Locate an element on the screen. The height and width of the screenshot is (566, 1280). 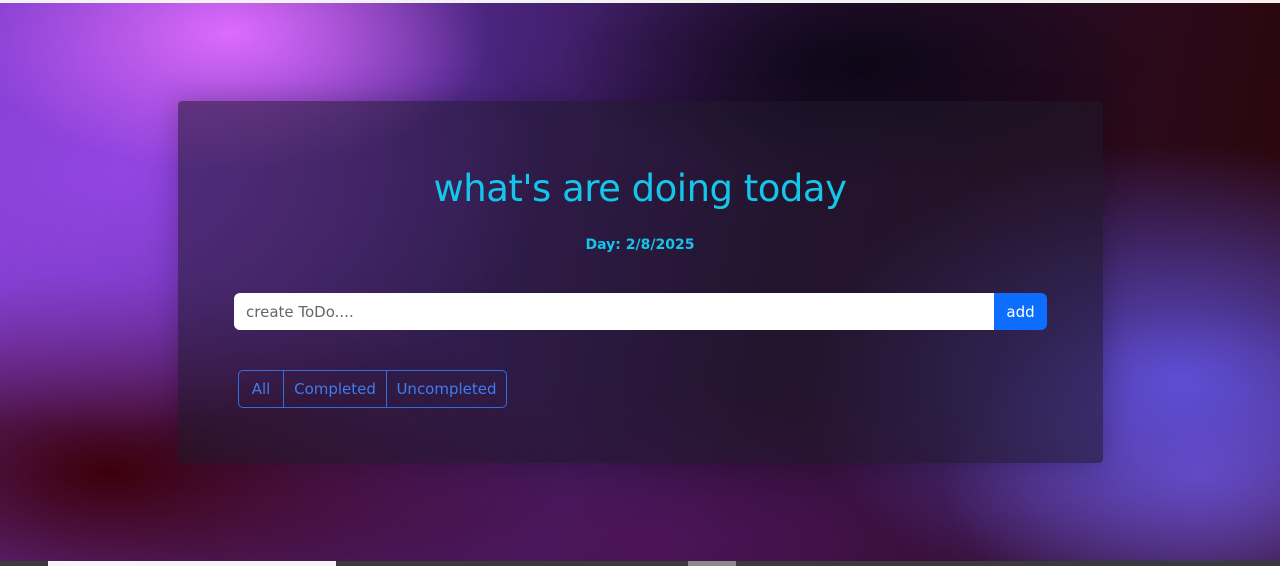
filter-all-button: All is located at coordinates (261, 389).